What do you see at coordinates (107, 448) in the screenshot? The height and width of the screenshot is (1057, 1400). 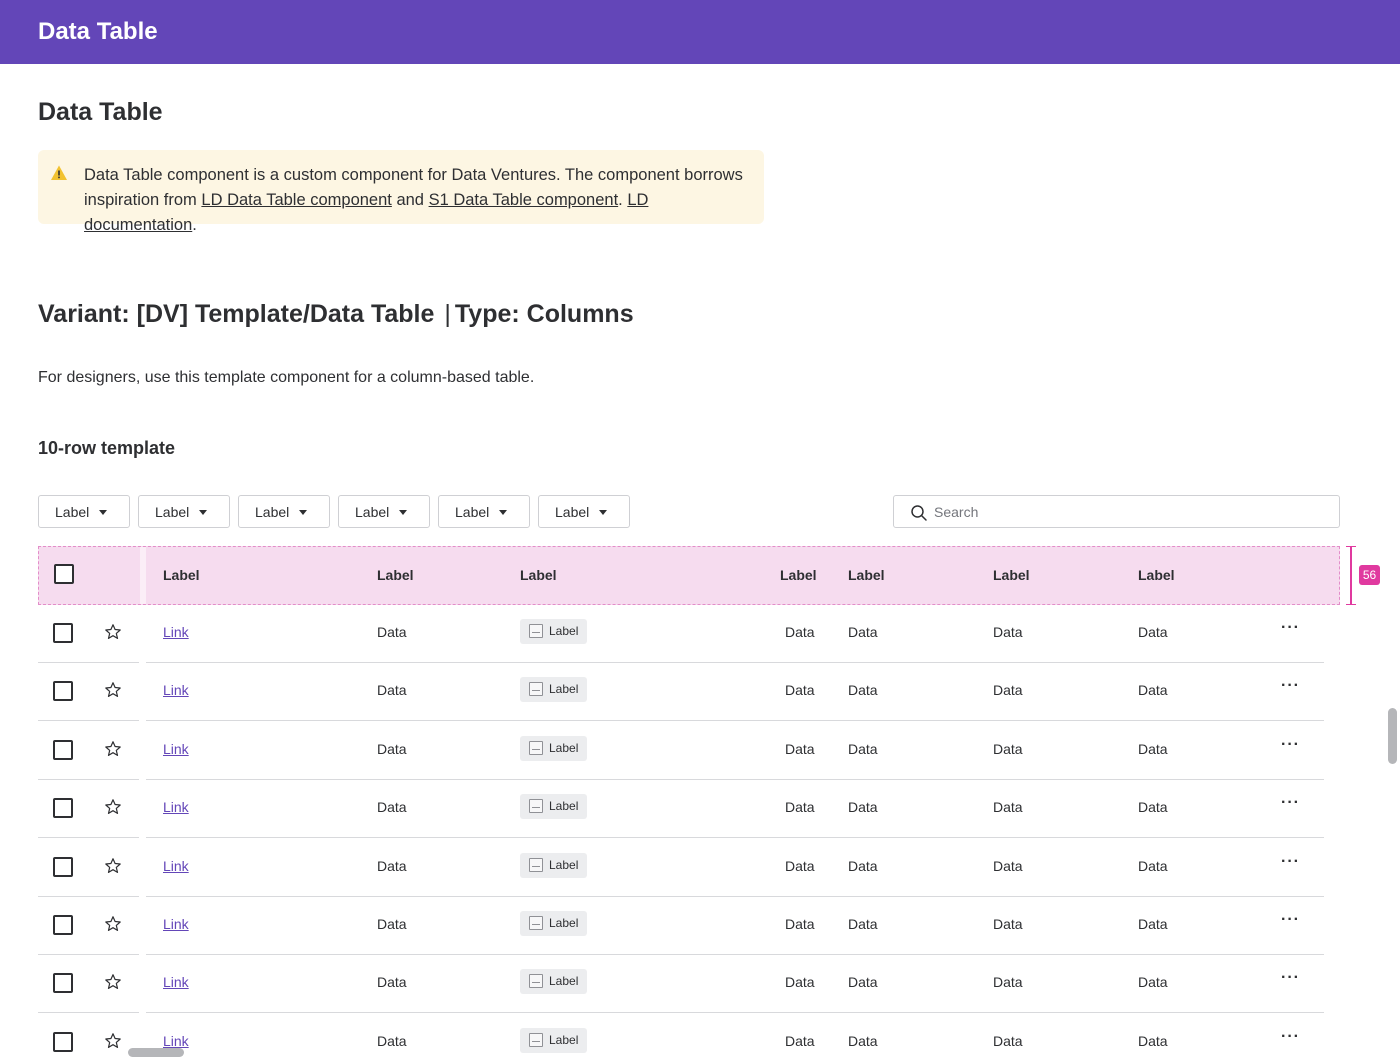 I see `template-subheading: 10-row template` at bounding box center [107, 448].